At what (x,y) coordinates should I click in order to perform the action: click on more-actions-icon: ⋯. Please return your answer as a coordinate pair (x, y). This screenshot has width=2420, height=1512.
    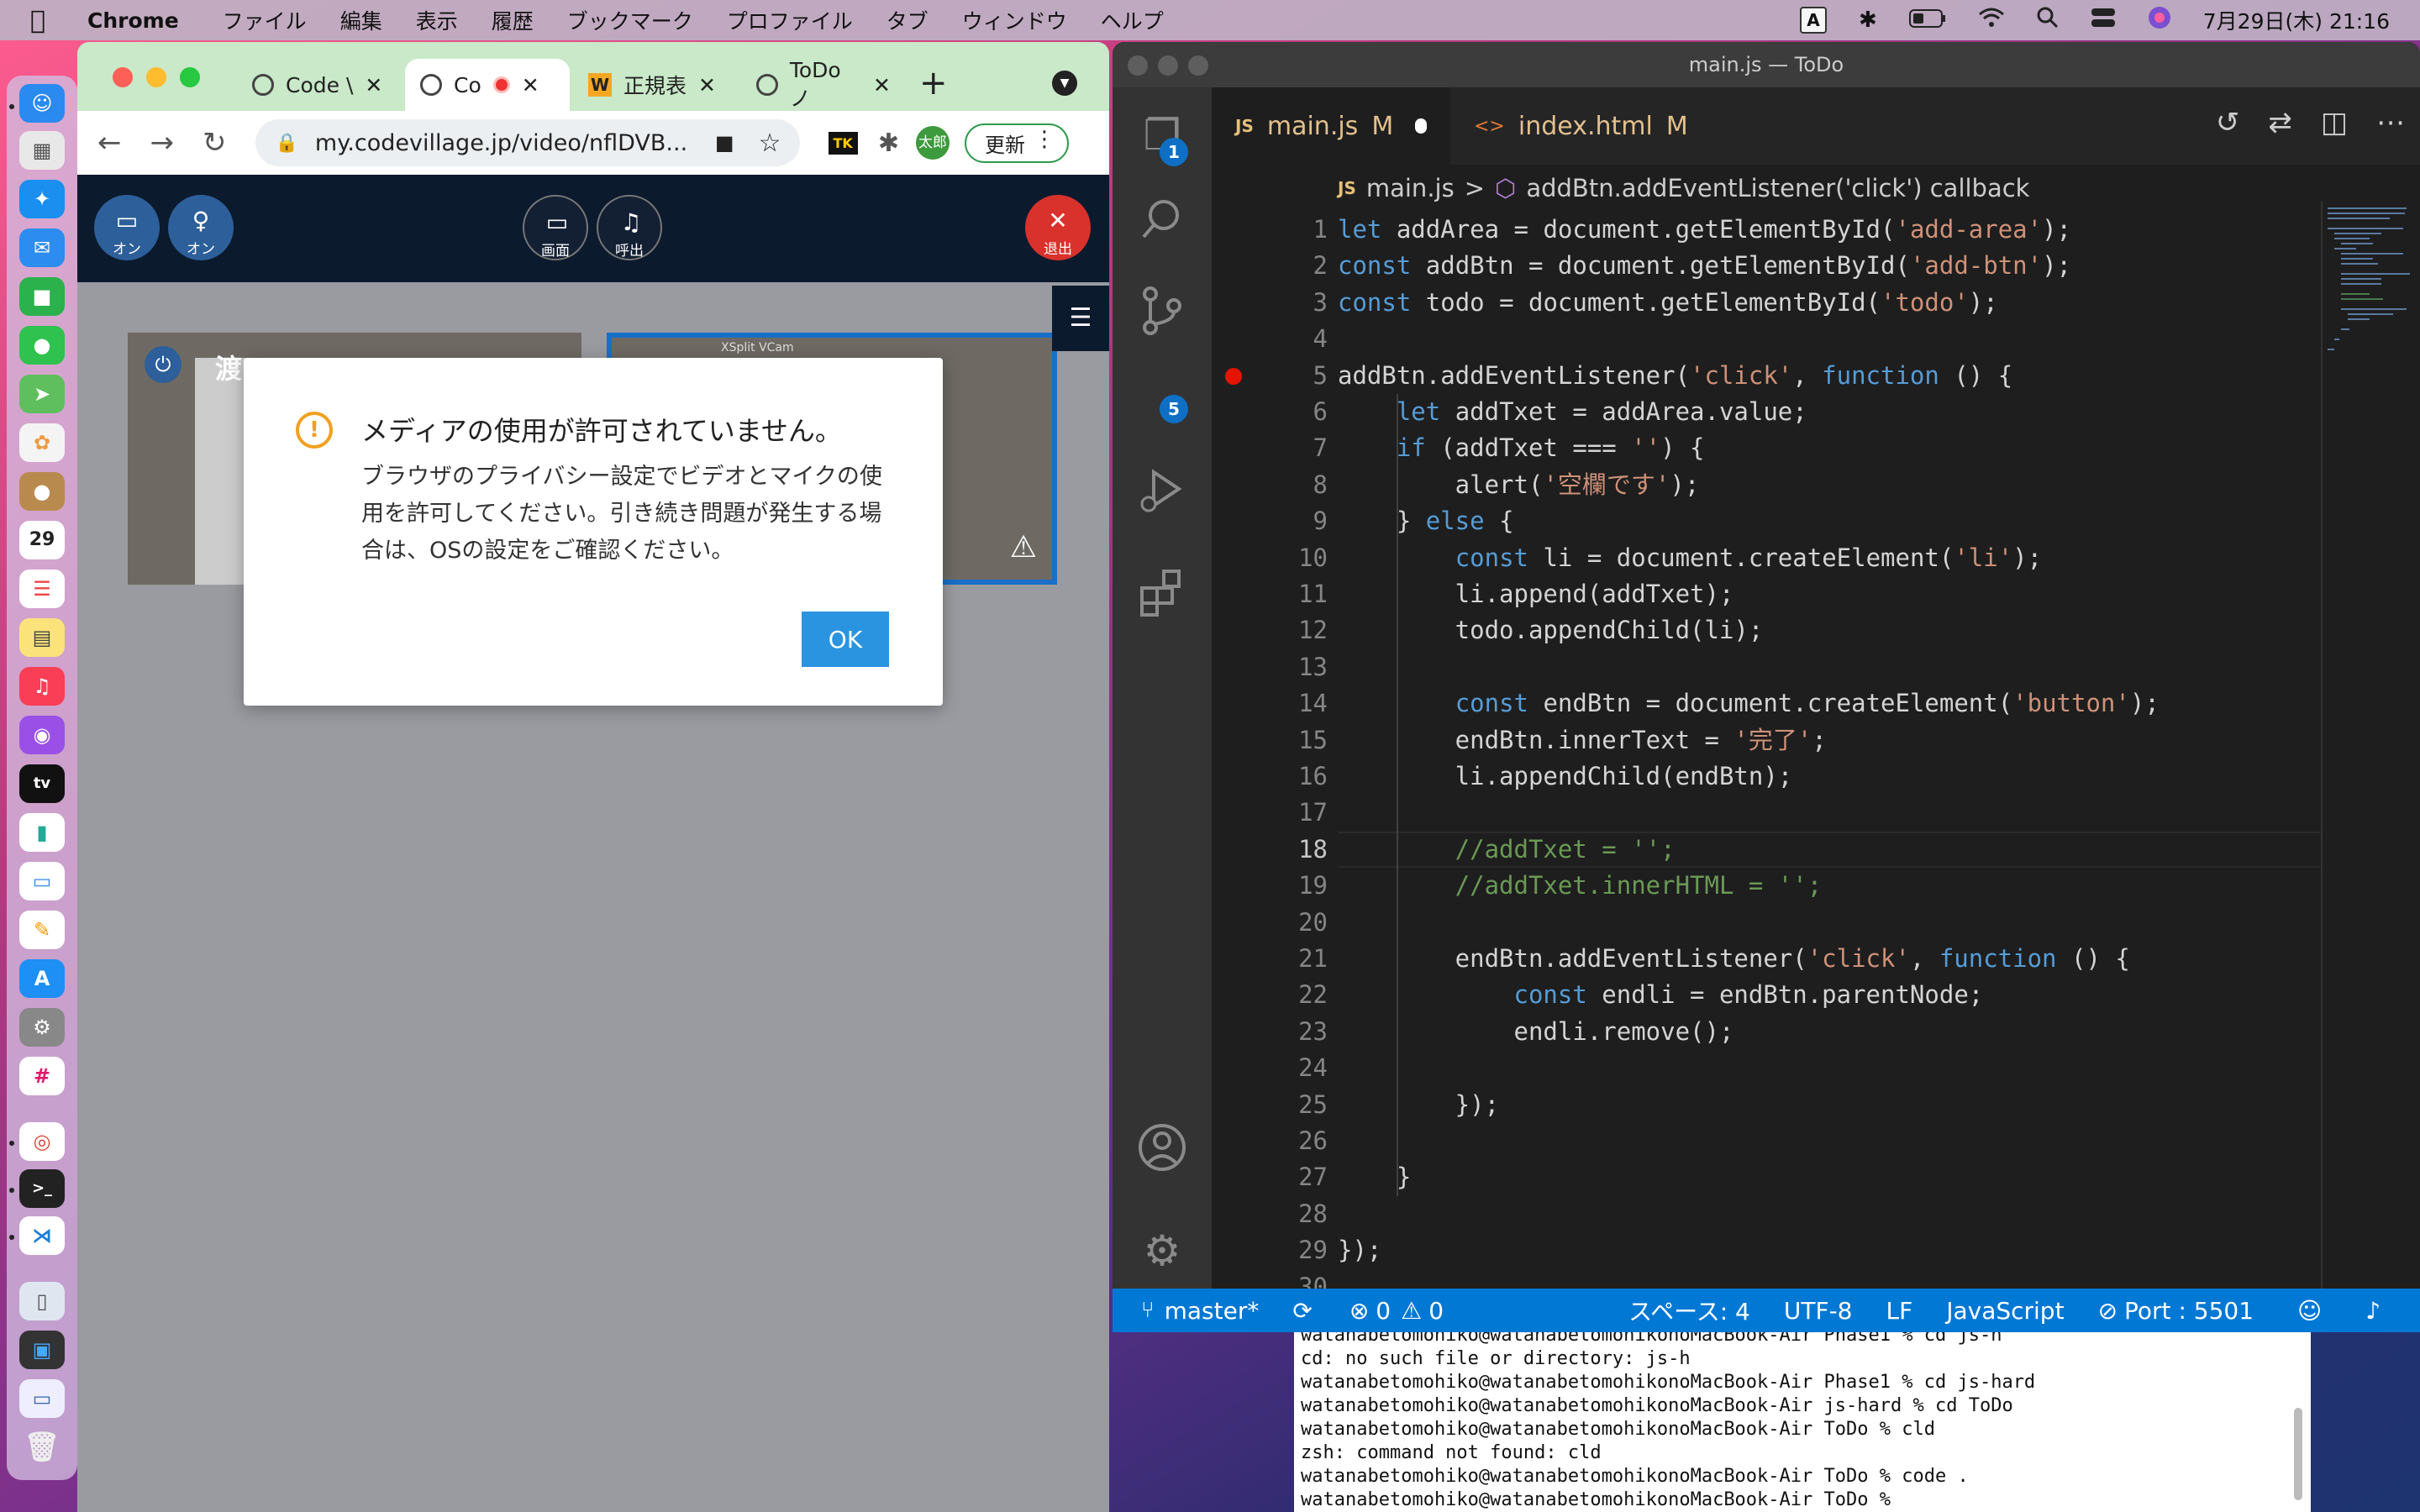
    Looking at the image, I should click on (2390, 122).